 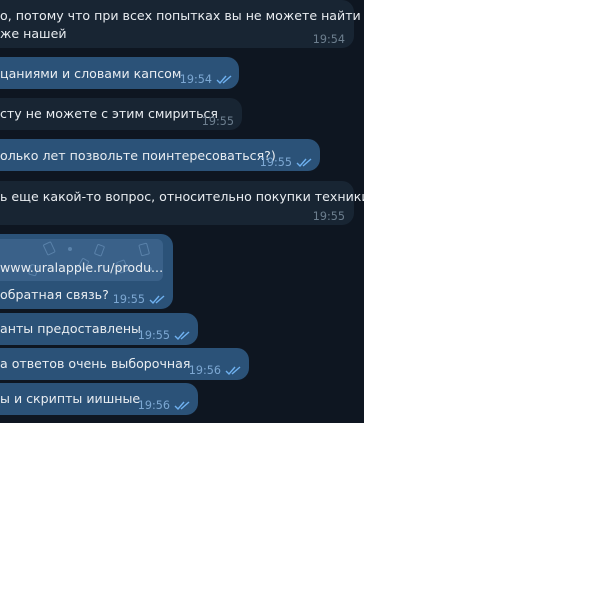 I want to click on outgoing-message: а ответов очень выборочная 19:56, so click(x=124, y=364).